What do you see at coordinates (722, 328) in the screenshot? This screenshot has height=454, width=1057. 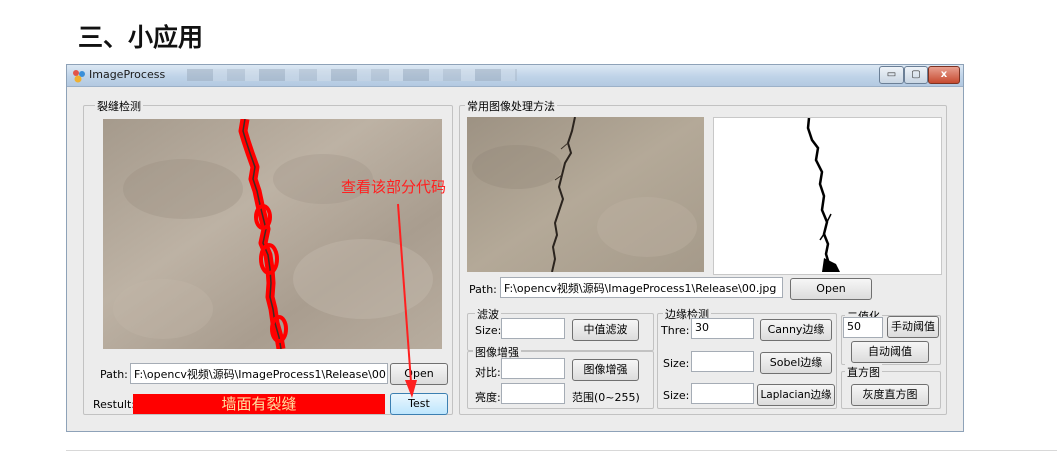 I see `canny-thre-input: 30` at bounding box center [722, 328].